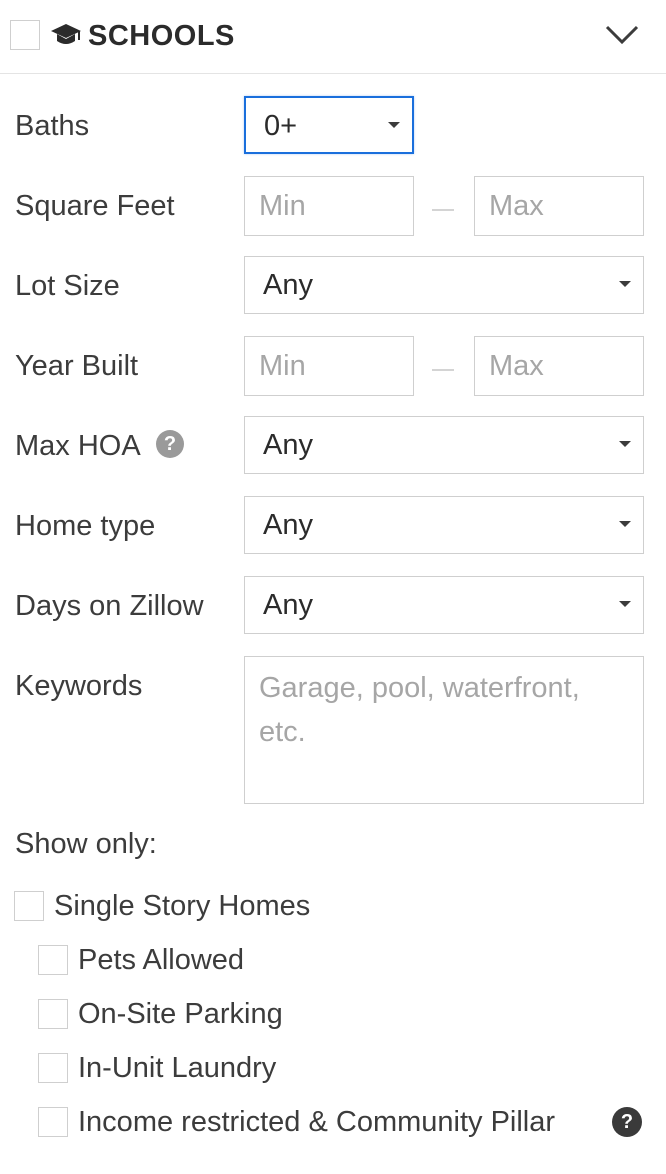 The width and height of the screenshot is (666, 1174). I want to click on pets-allowed-checkbox, so click(53, 960).